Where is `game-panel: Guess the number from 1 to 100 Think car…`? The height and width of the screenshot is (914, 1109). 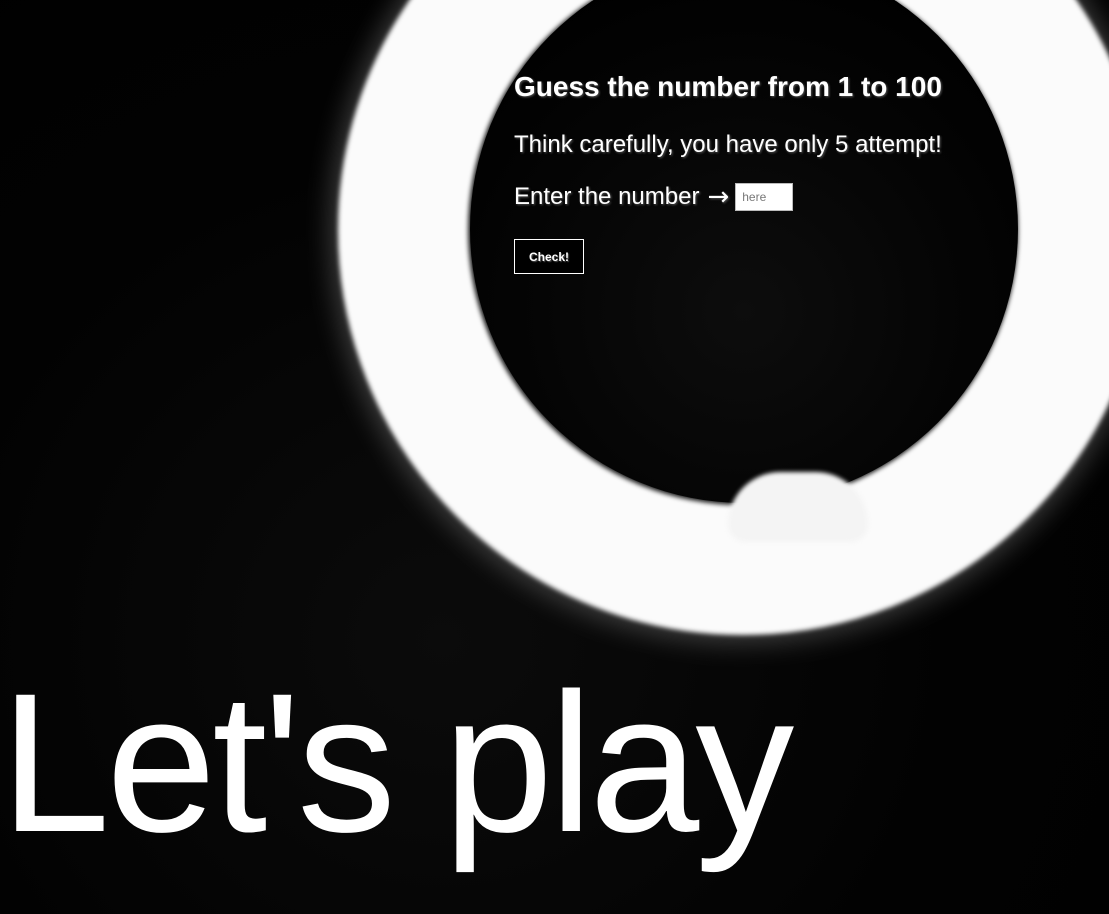 game-panel: Guess the number from 1 to 100 Think car… is located at coordinates (794, 172).